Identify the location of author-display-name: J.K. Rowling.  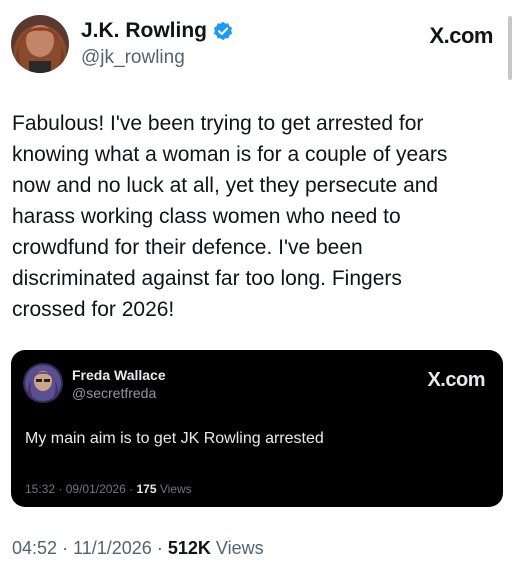
(144, 31).